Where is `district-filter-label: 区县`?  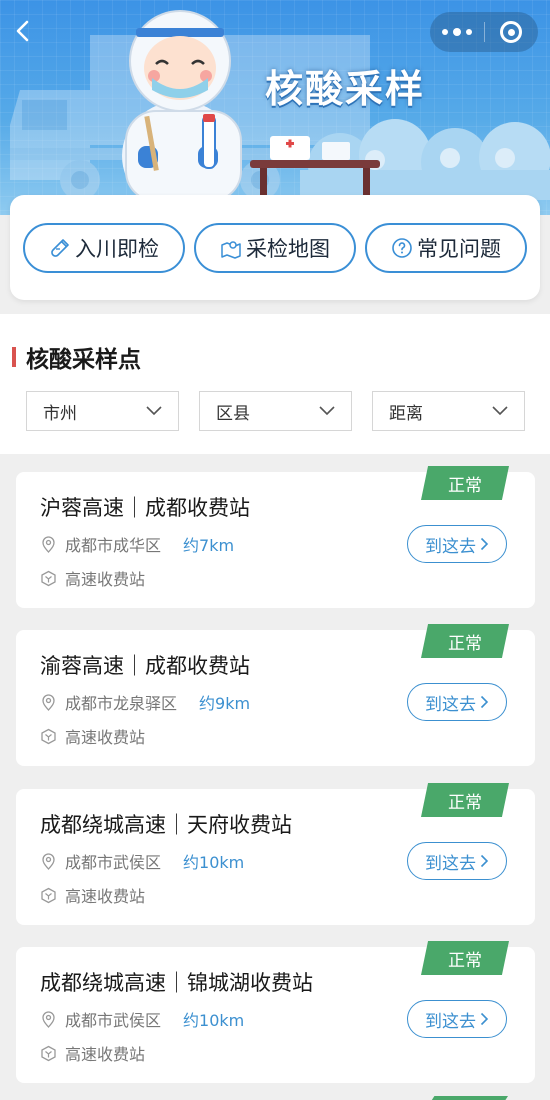
district-filter-label: 区县 is located at coordinates (233, 413).